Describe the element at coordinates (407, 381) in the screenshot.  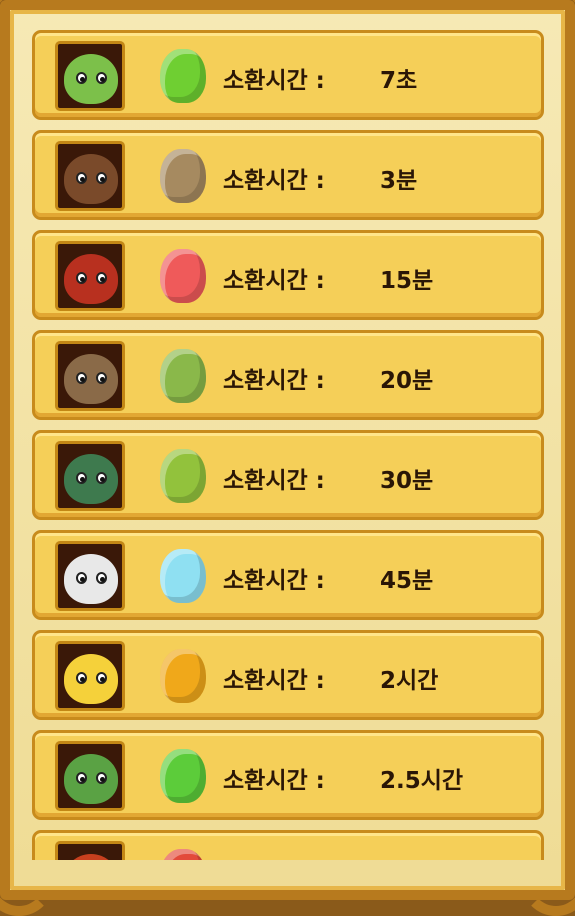
I see `summon-time-value: 20분` at that location.